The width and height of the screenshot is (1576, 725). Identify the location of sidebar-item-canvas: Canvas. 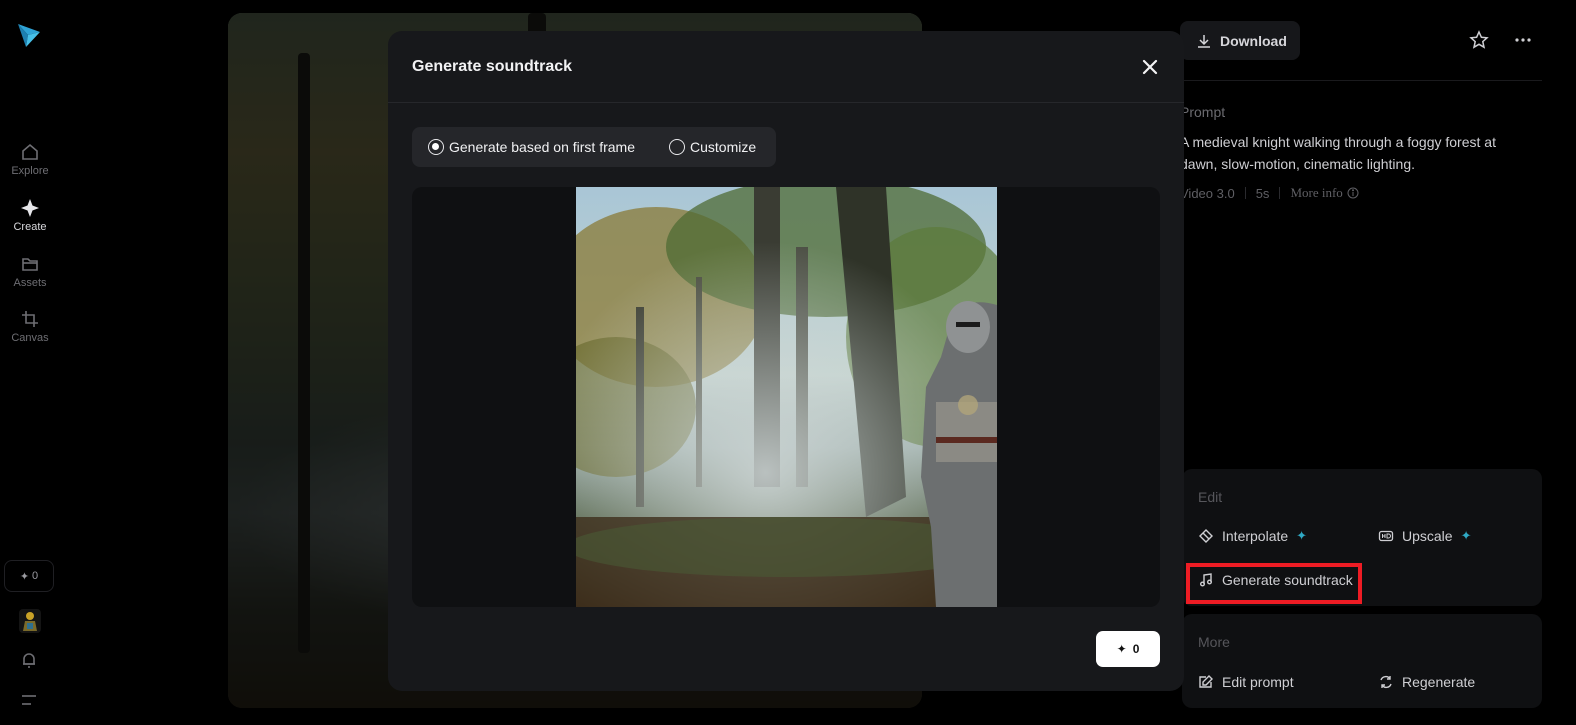
(30, 326).